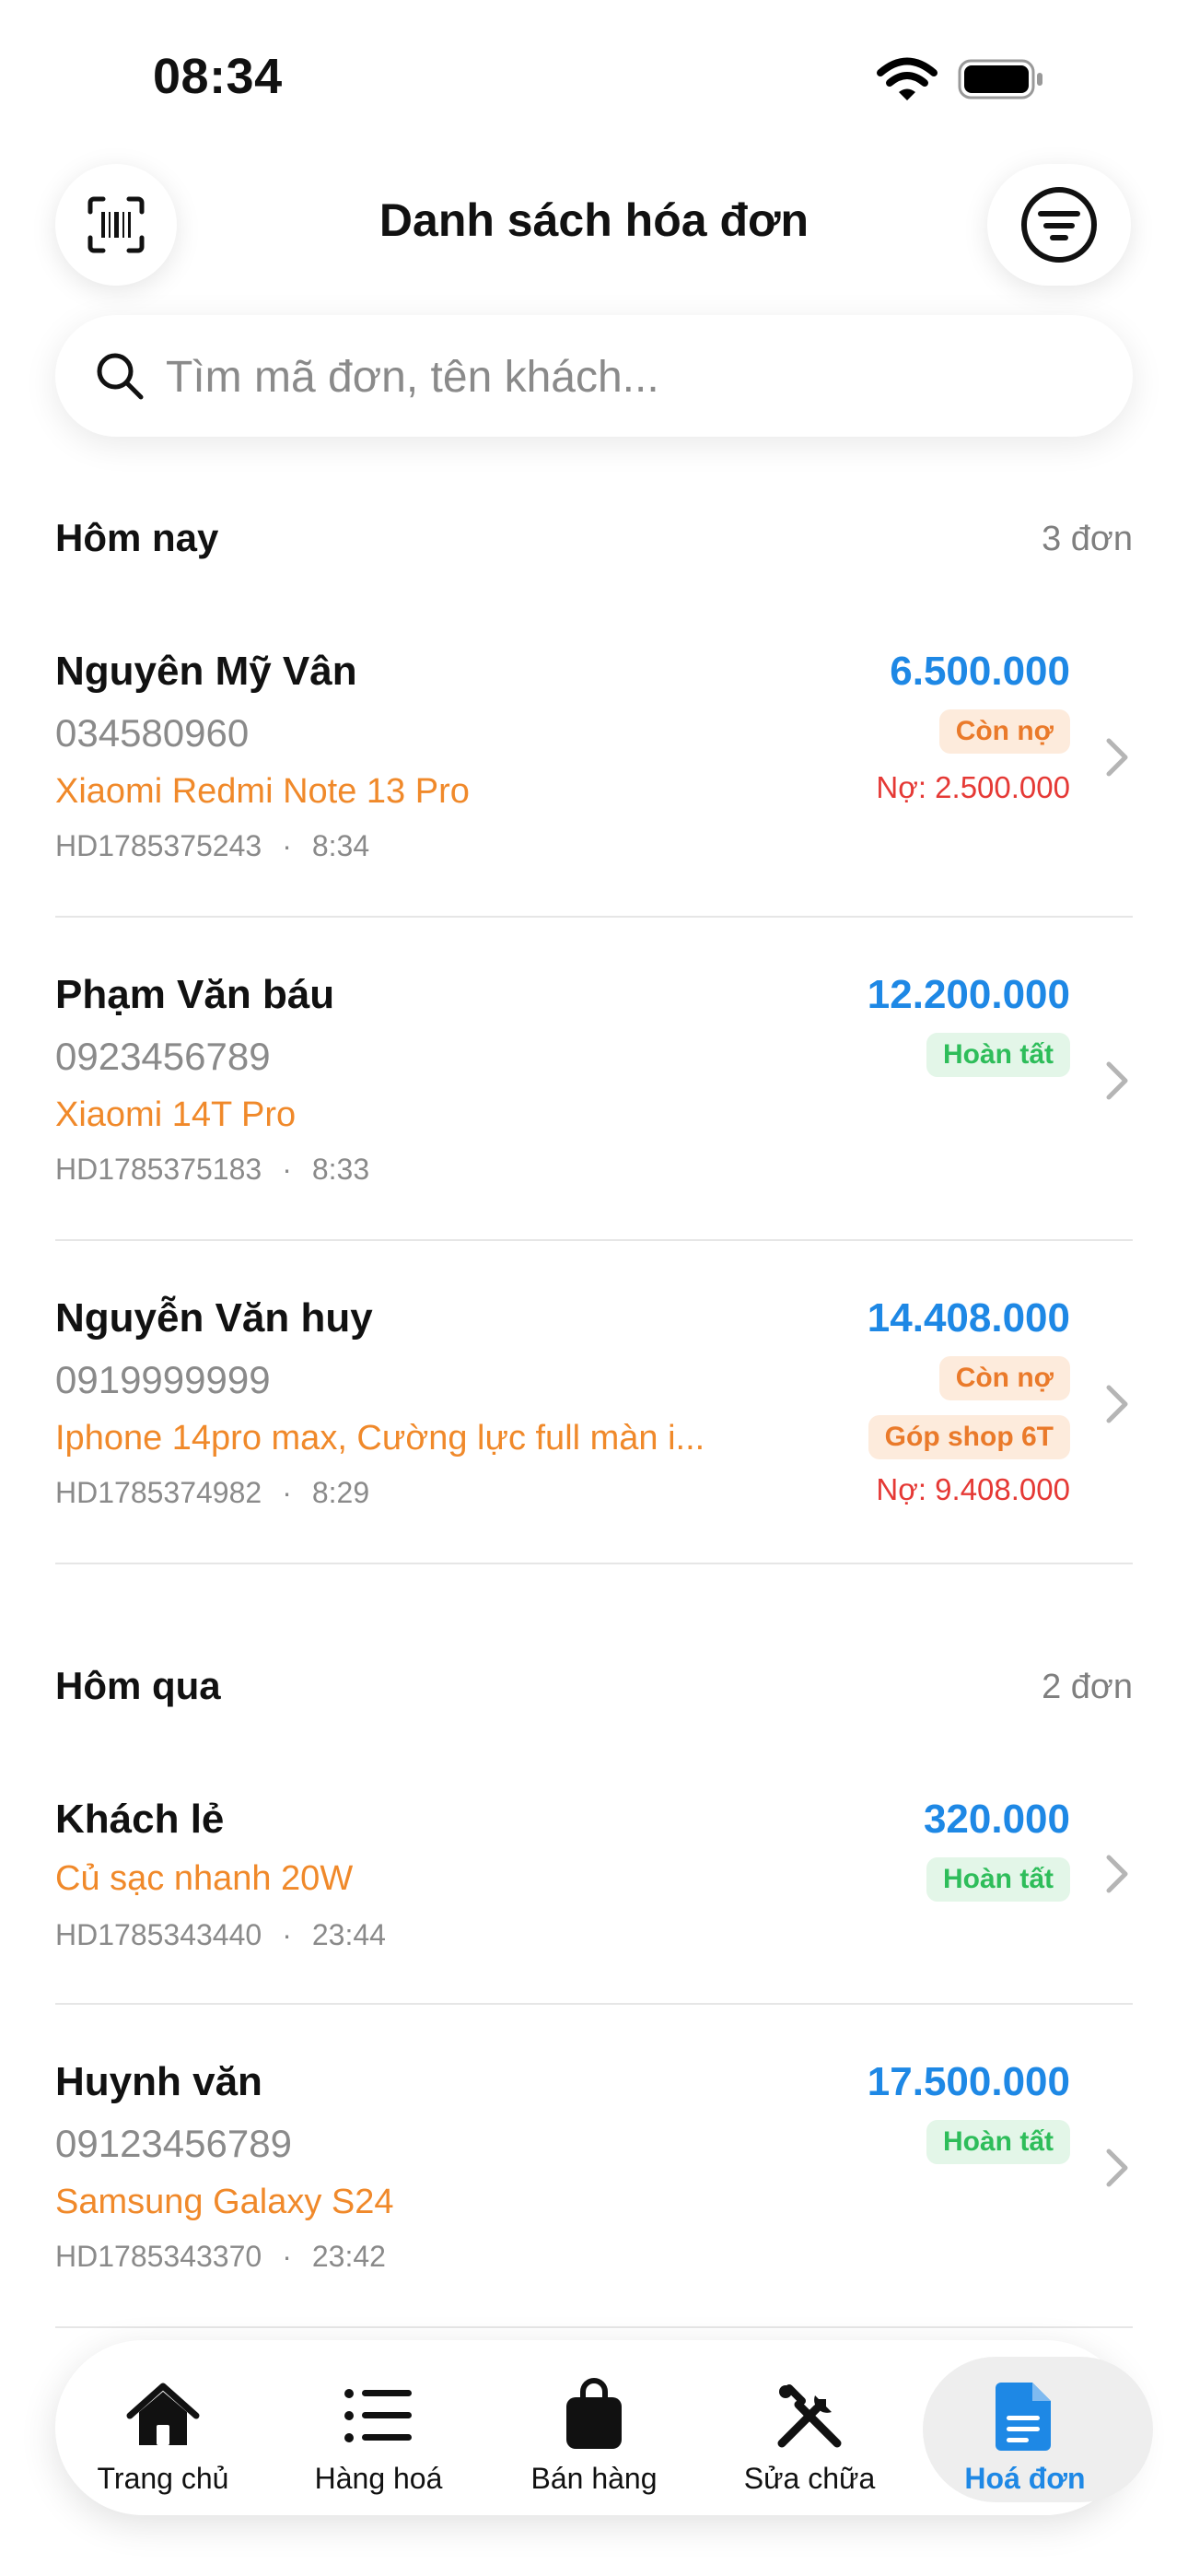  I want to click on invoice-time: 8:33, so click(340, 1169).